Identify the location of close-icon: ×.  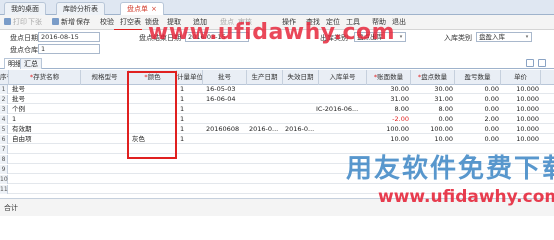
(154, 9).